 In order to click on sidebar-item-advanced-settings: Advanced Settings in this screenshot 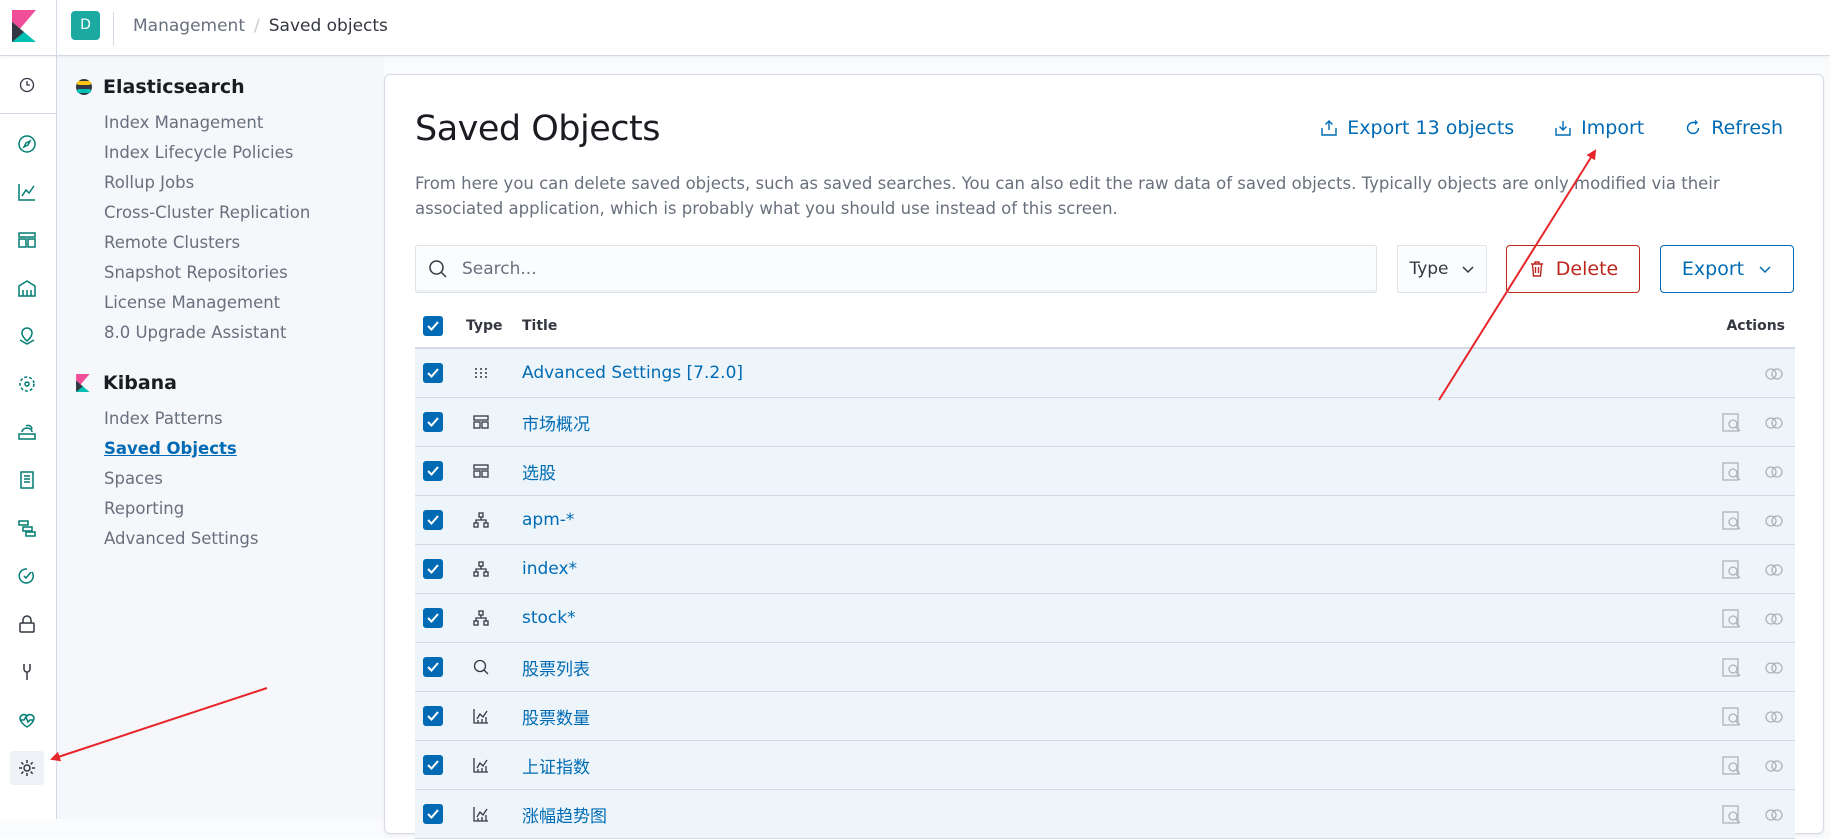, I will do `click(181, 539)`.